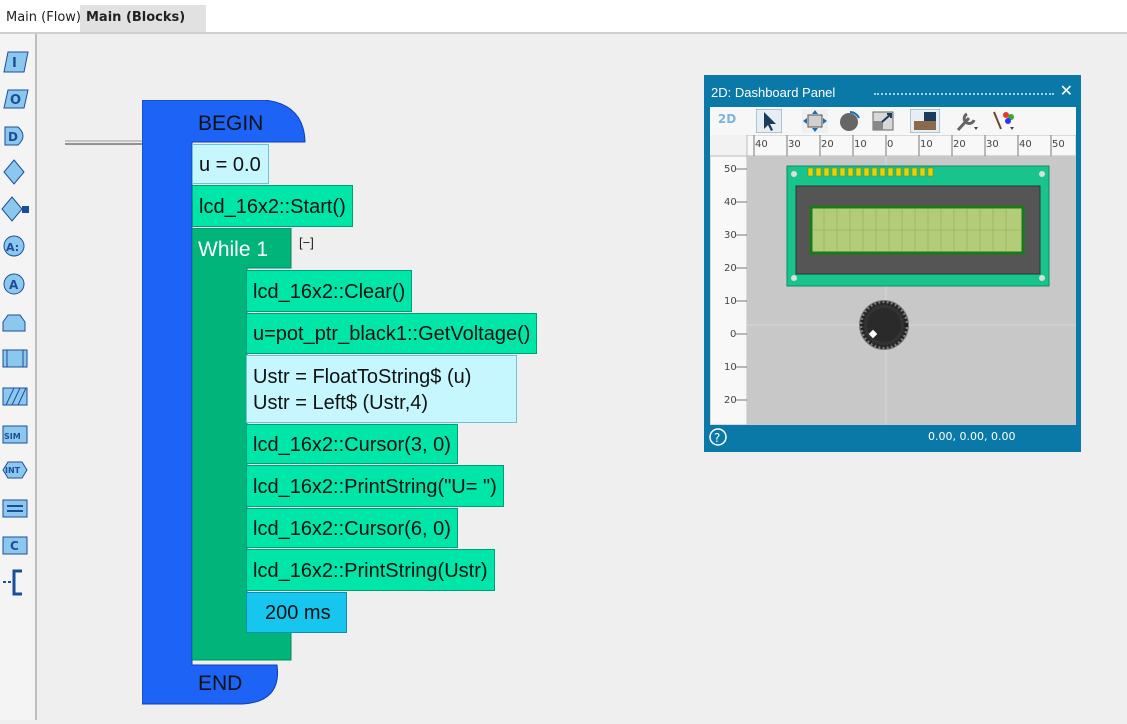 This screenshot has width=1127, height=724. I want to click on svg-text: O, so click(15, 100).